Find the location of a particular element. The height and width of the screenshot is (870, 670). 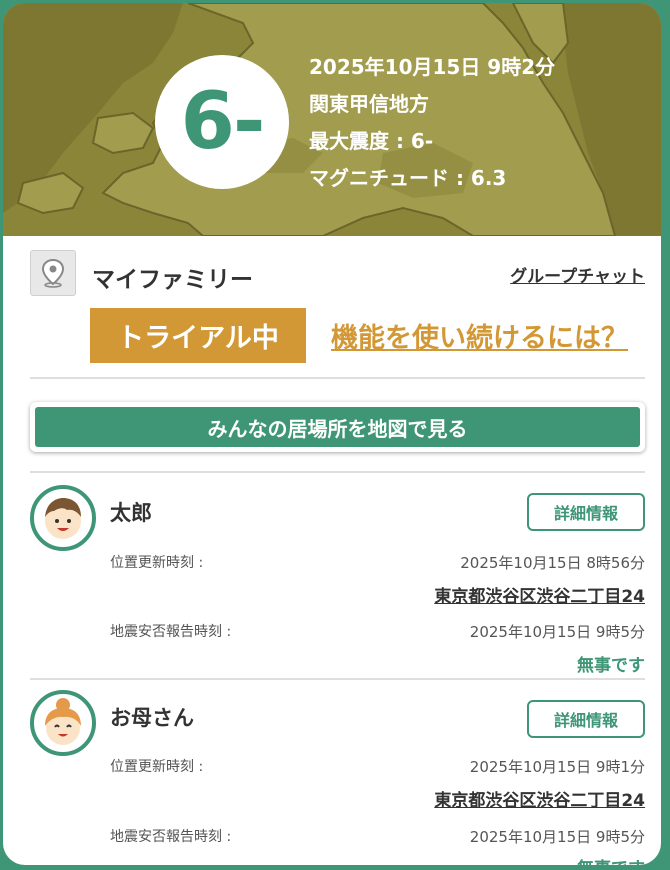

continue-features-link: 機能を使い続けるには？ is located at coordinates (479, 335).